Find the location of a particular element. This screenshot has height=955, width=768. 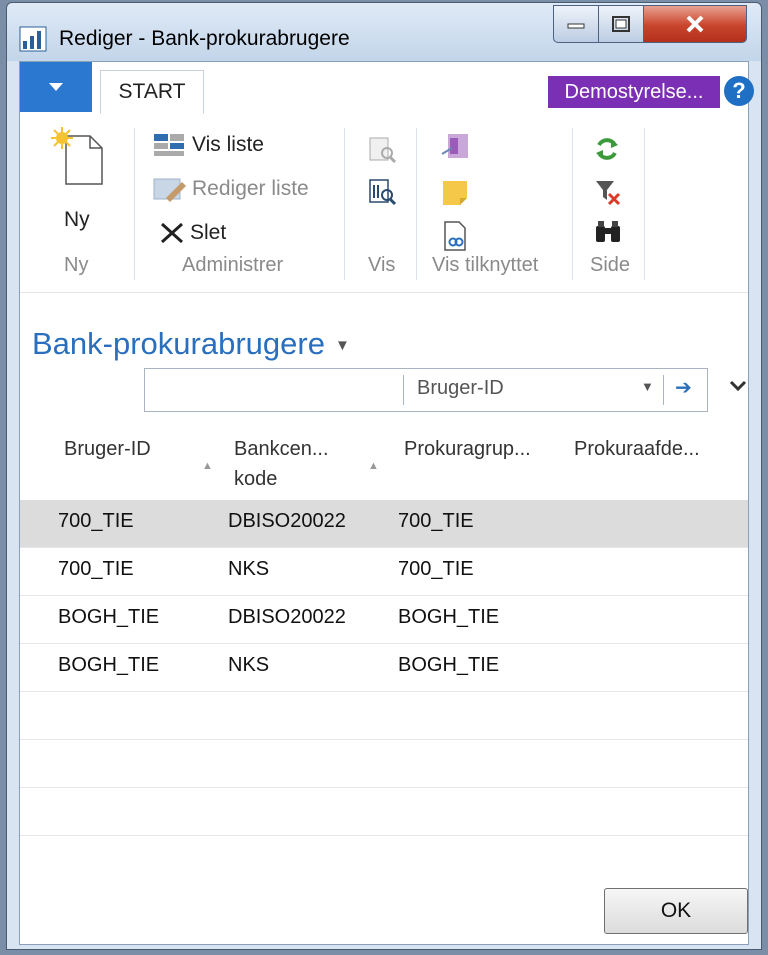

group-label-vis-tilknyttet: Vis tilknyttet is located at coordinates (485, 265).